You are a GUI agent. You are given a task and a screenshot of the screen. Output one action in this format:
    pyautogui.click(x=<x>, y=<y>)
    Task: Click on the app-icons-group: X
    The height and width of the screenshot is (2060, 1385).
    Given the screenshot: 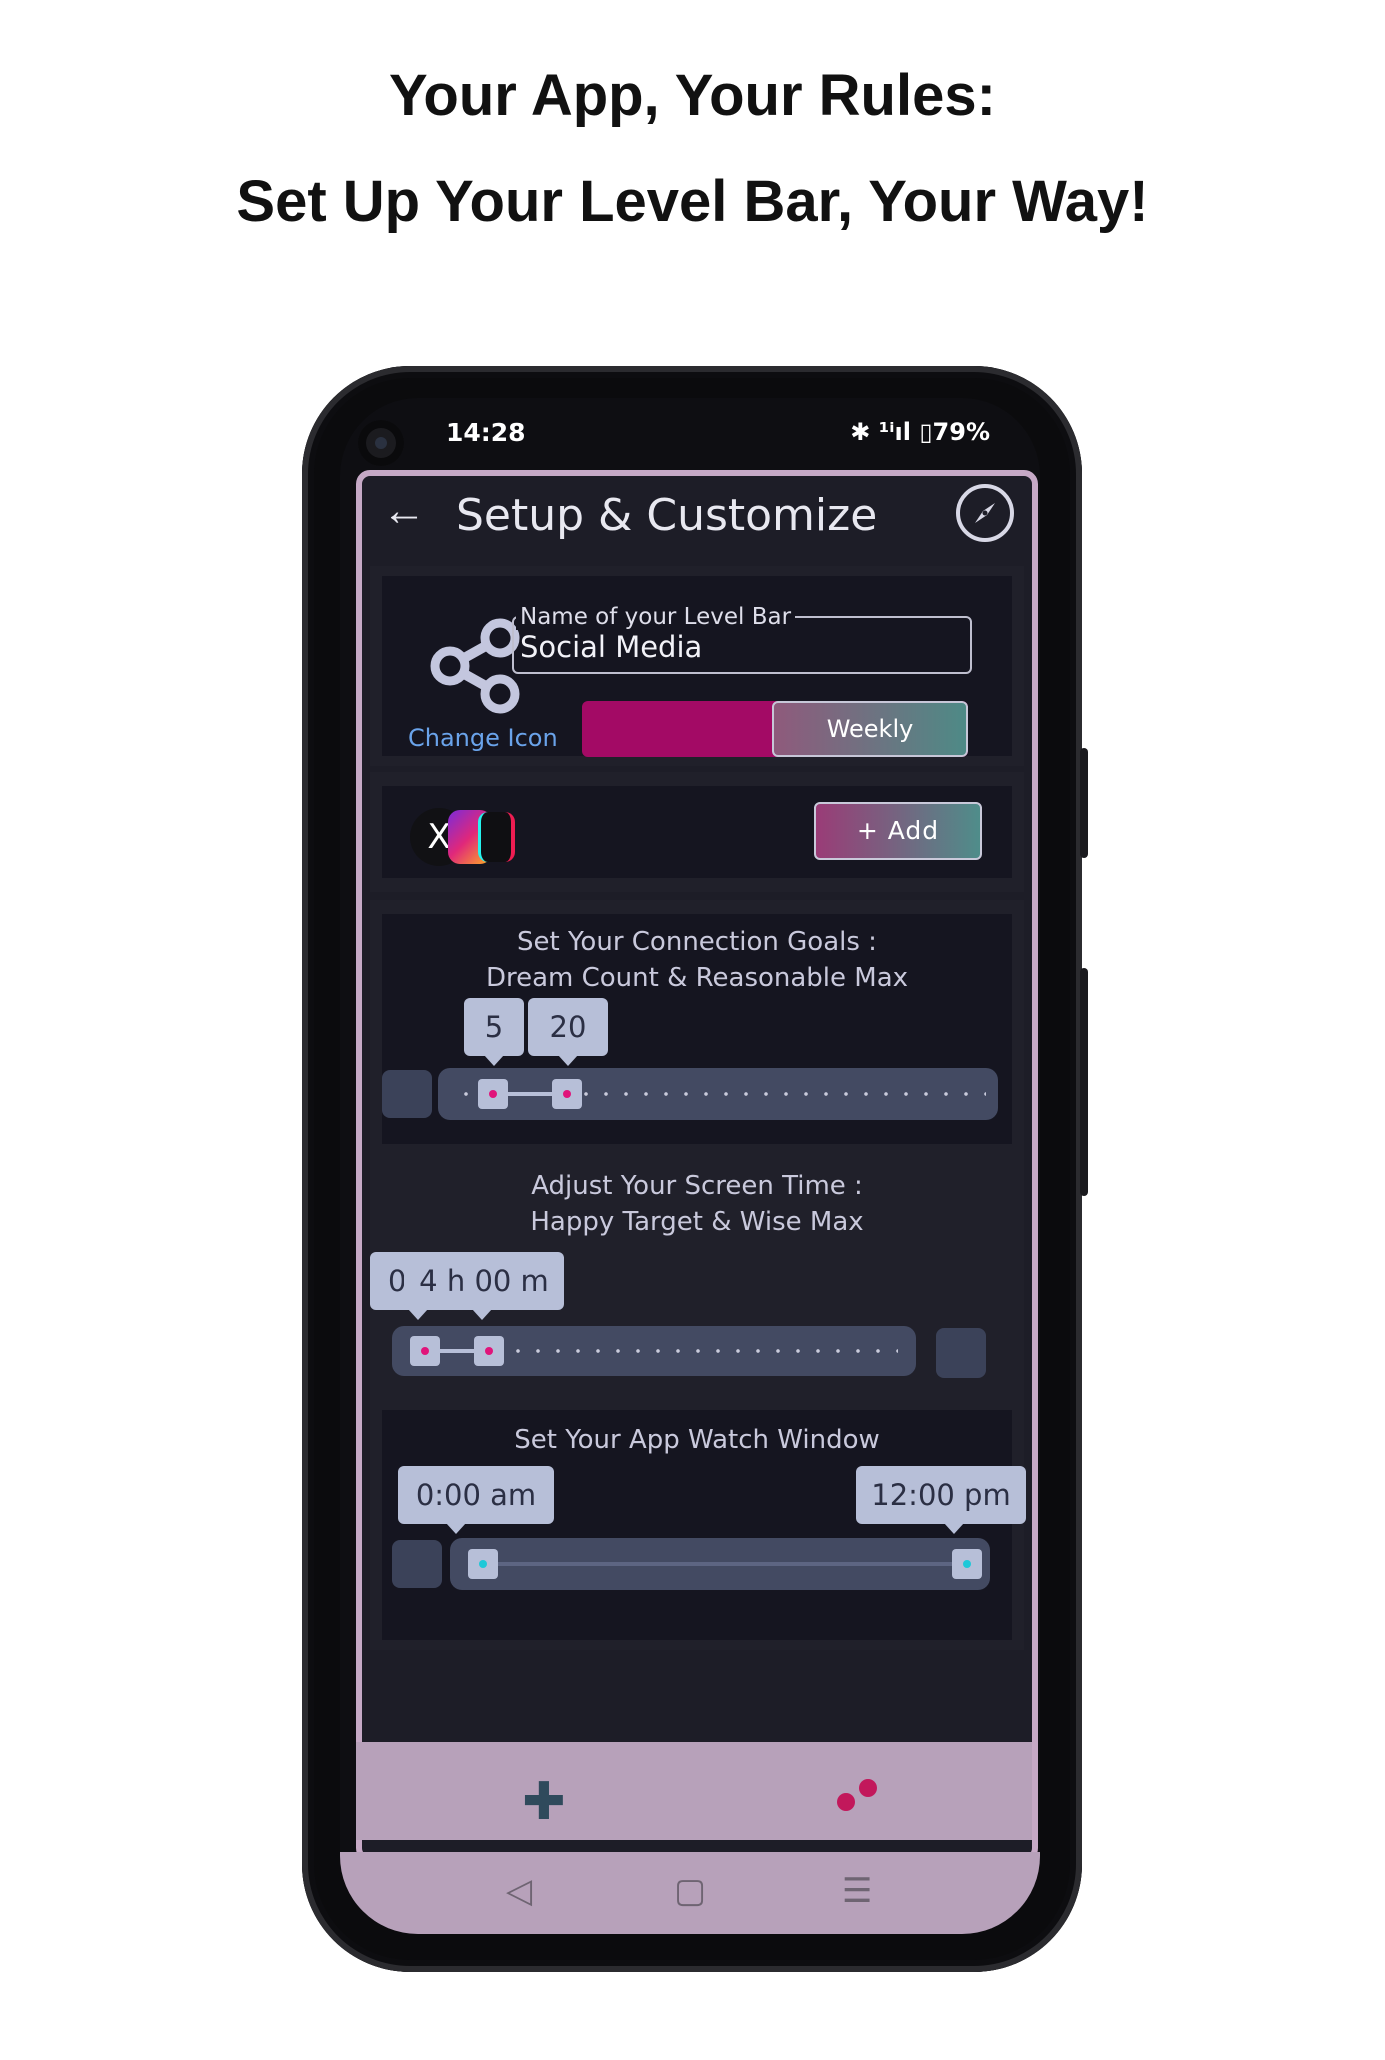 What is the action you would take?
    pyautogui.click(x=465, y=837)
    